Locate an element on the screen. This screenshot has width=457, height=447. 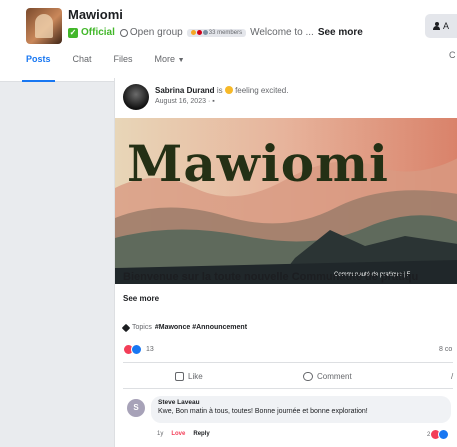
add-member-button: A is located at coordinates (441, 26).